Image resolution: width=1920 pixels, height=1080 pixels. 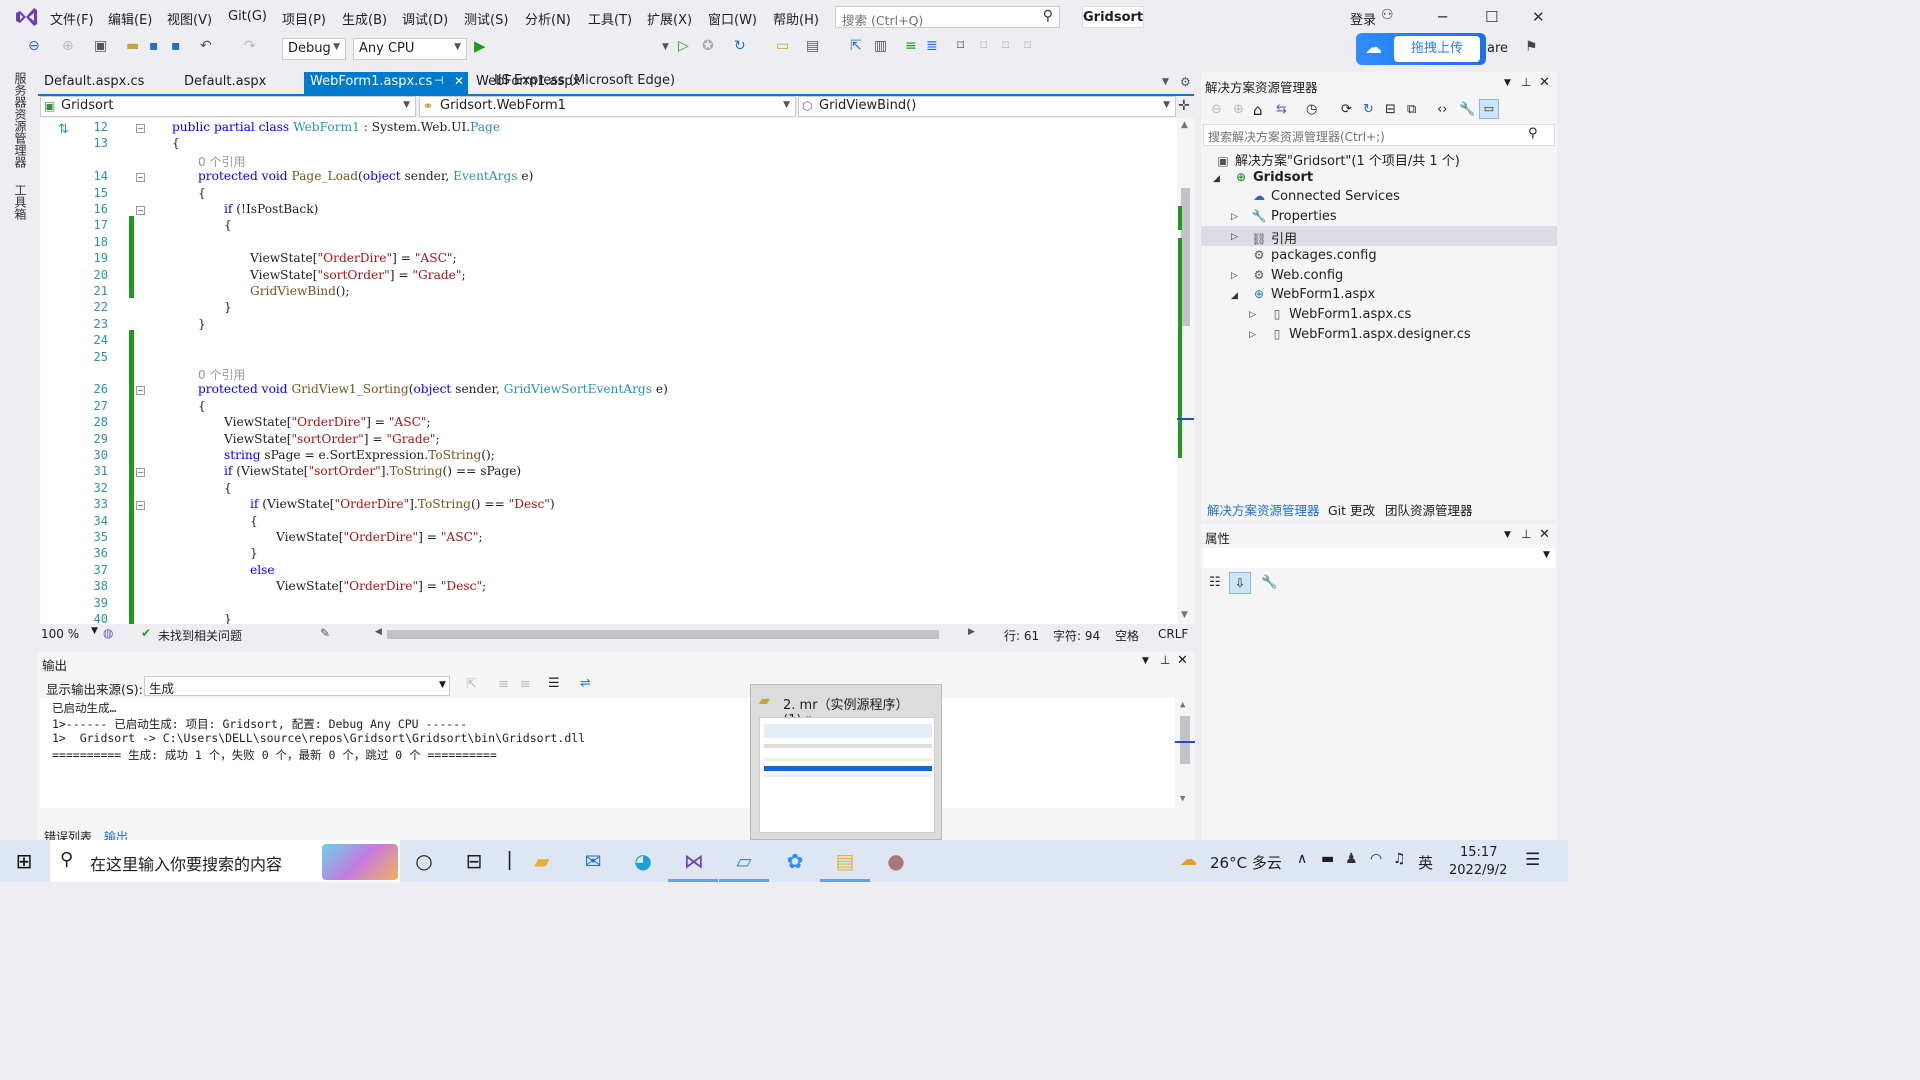 What do you see at coordinates (554, 683) in the screenshot?
I see `clear-all-icon: ☰` at bounding box center [554, 683].